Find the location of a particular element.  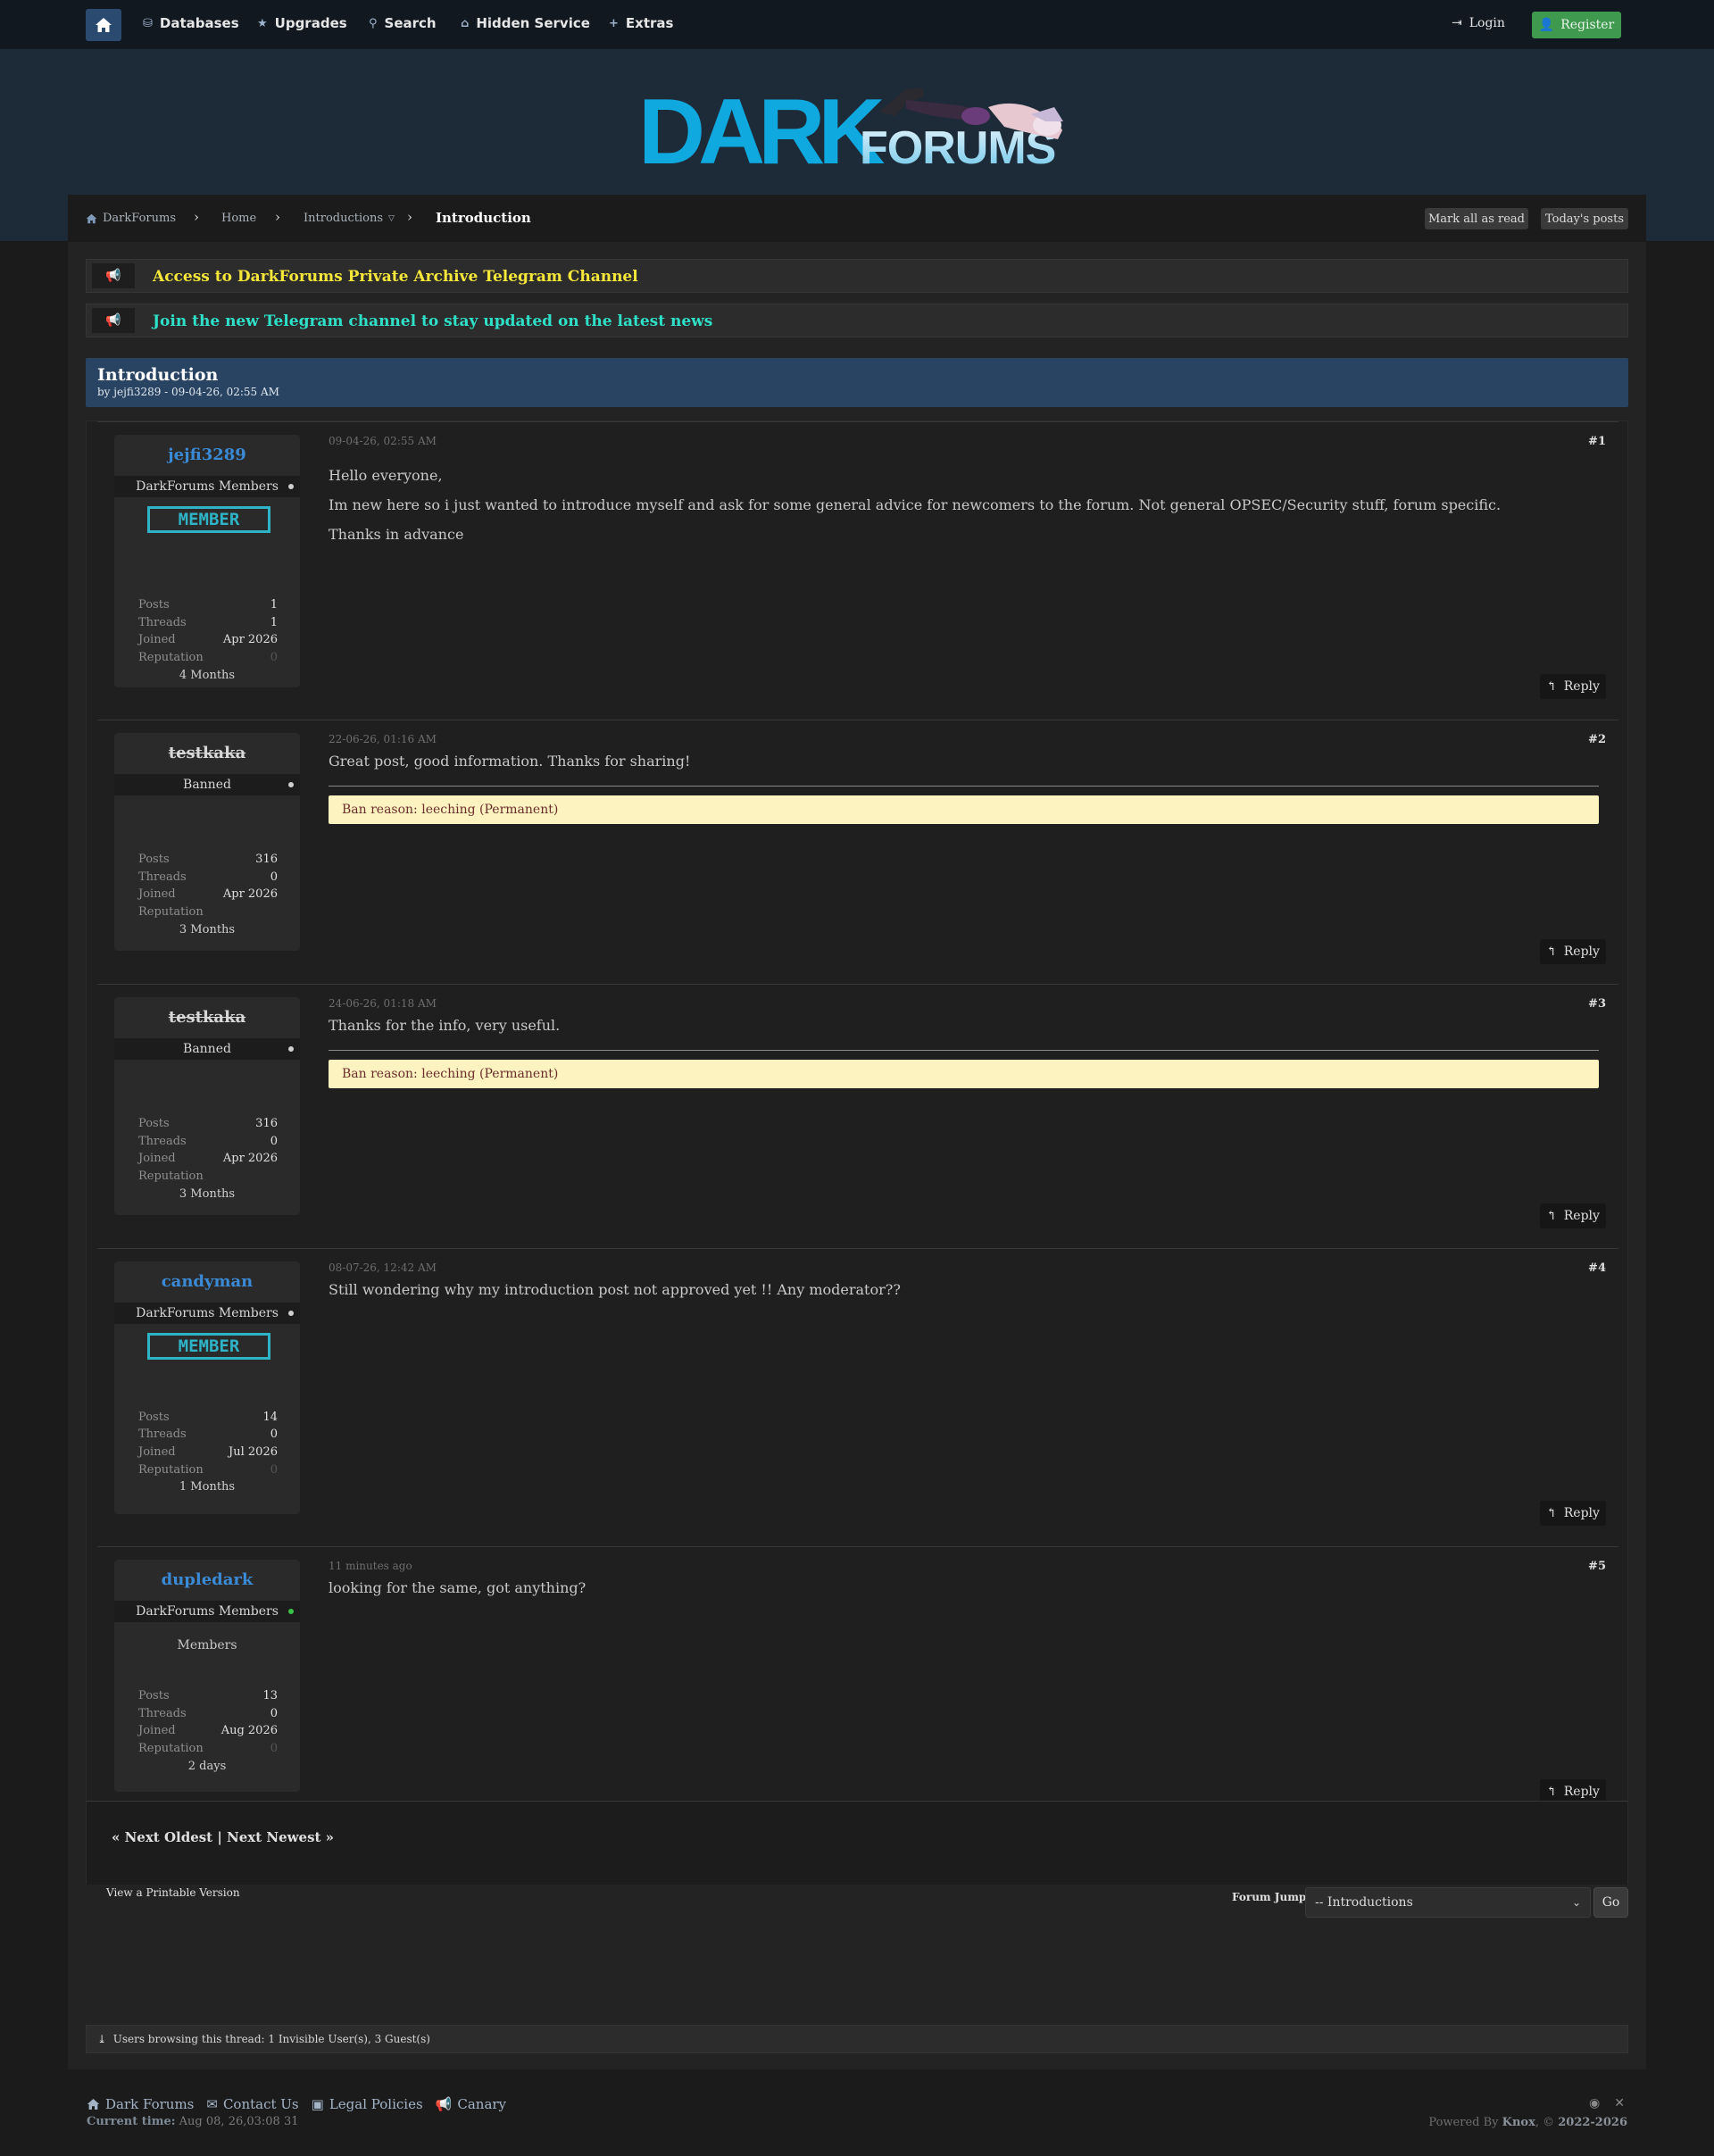

next-oldest-newest-links: « Next Oldest | Next Newest » is located at coordinates (223, 1837).